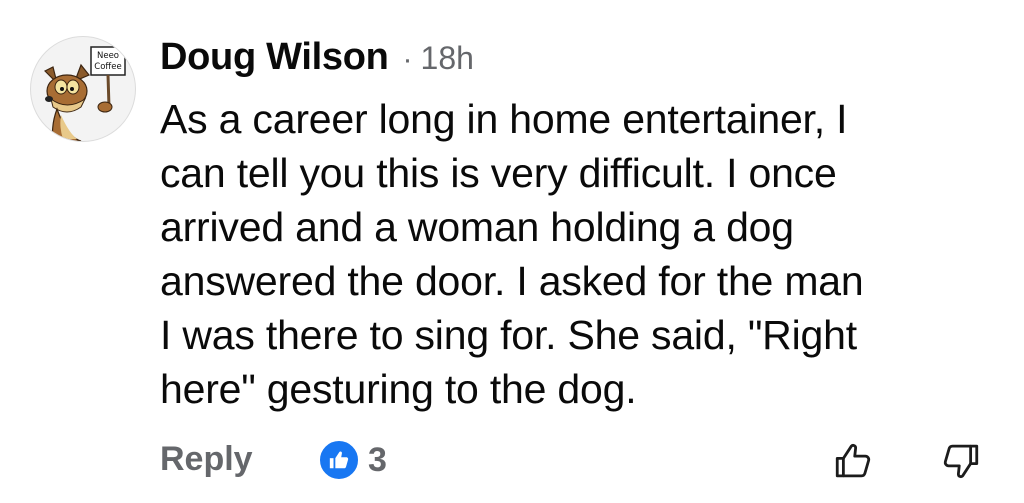  Describe the element at coordinates (339, 460) in the screenshot. I see `like-icon` at that location.